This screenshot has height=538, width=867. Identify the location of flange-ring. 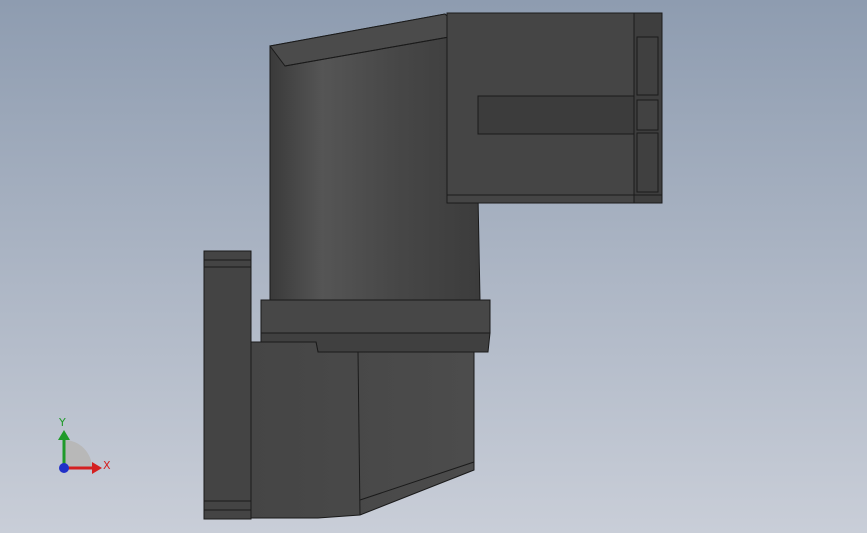
(375, 316).